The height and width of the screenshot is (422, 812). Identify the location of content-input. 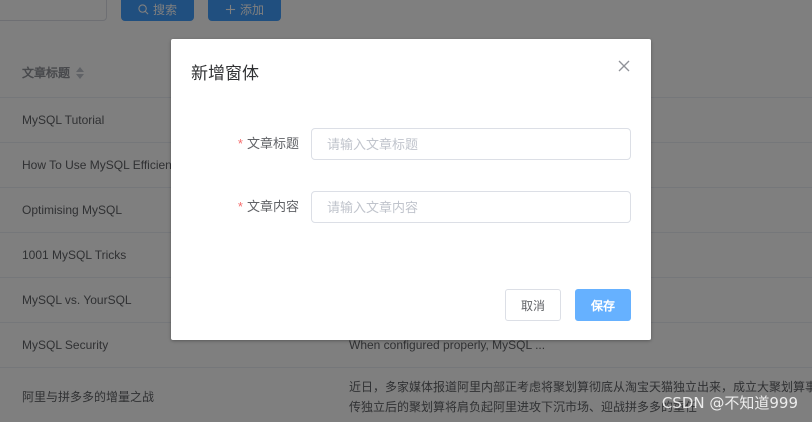
(471, 207).